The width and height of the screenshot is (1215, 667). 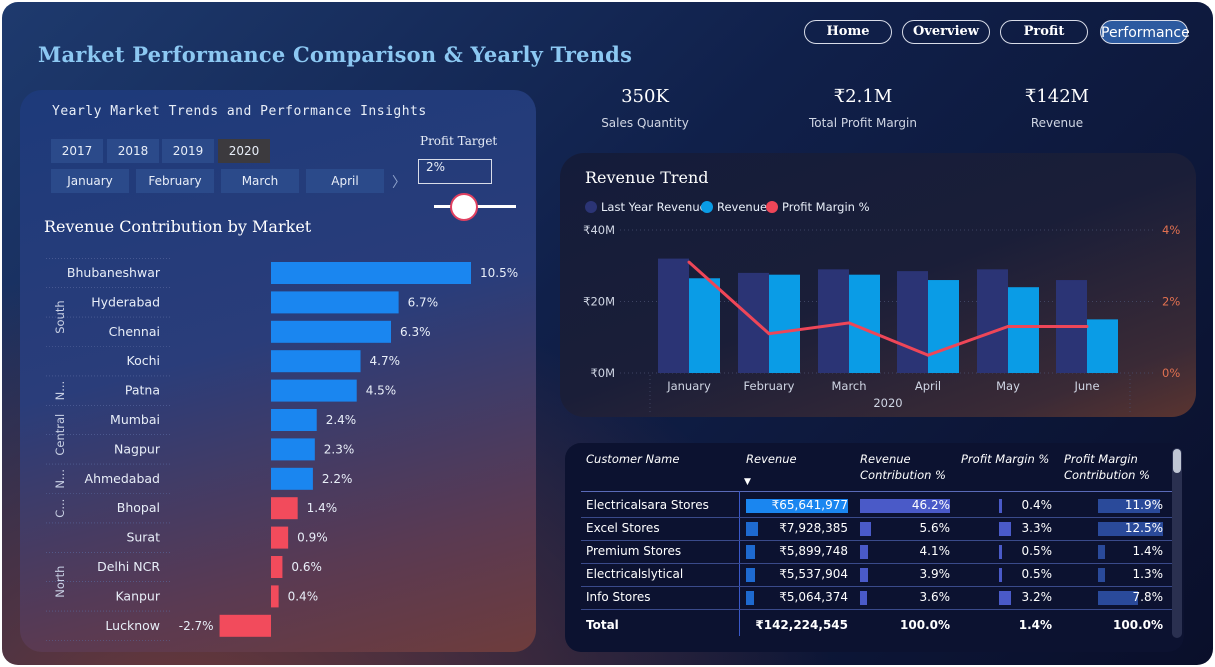 What do you see at coordinates (661, 459) in the screenshot?
I see `column-header: Customer Name` at bounding box center [661, 459].